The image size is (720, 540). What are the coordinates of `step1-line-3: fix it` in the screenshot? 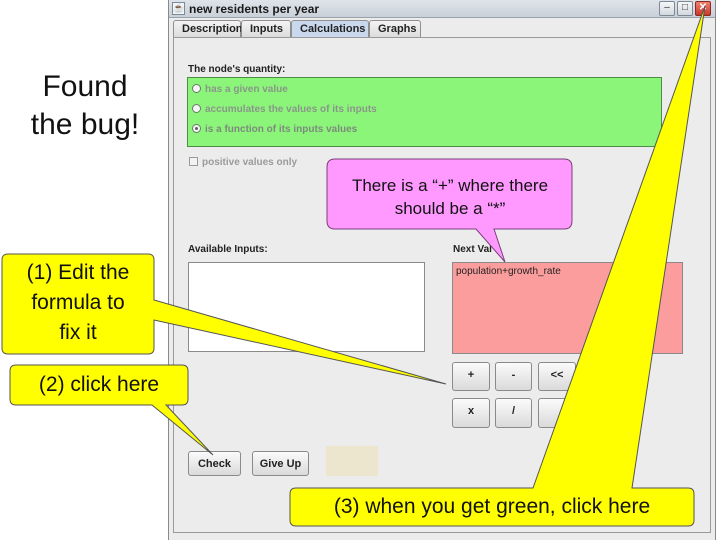 It's located at (78, 332).